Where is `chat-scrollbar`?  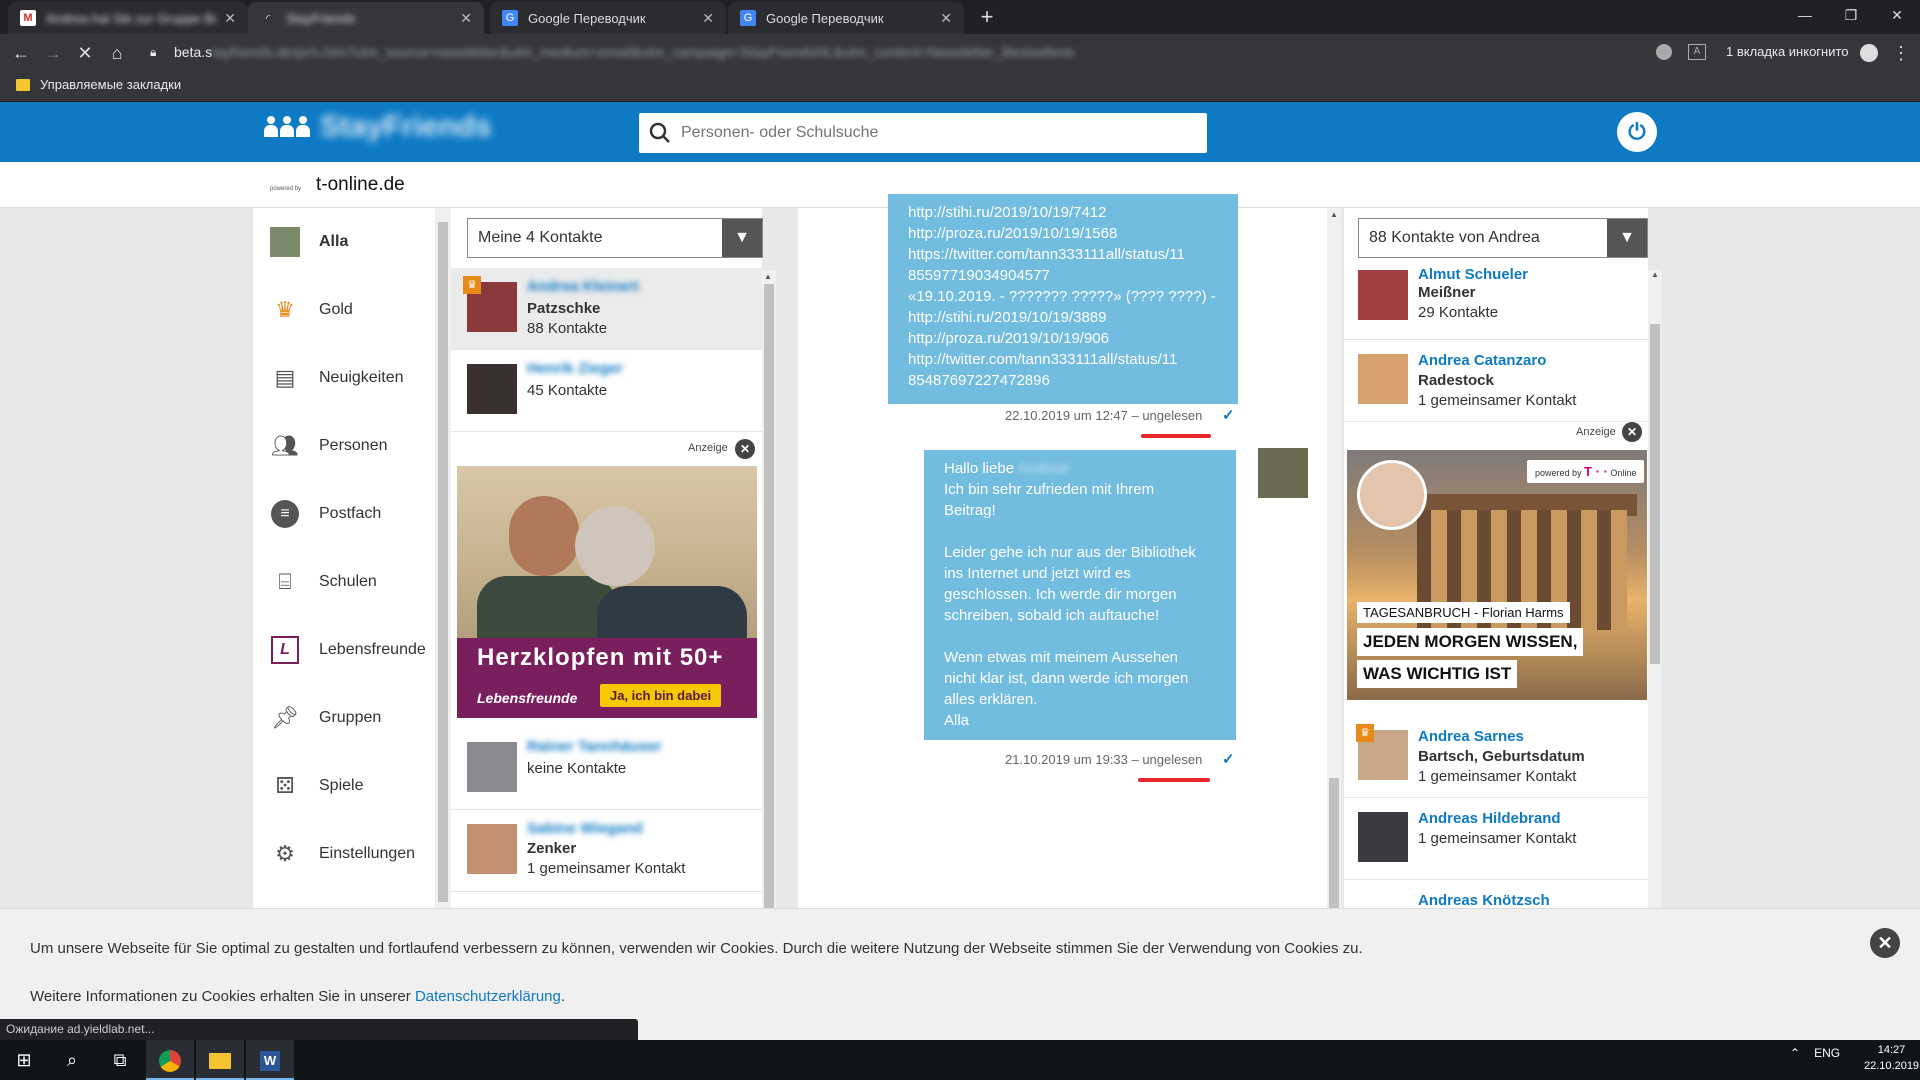 chat-scrollbar is located at coordinates (1334, 558).